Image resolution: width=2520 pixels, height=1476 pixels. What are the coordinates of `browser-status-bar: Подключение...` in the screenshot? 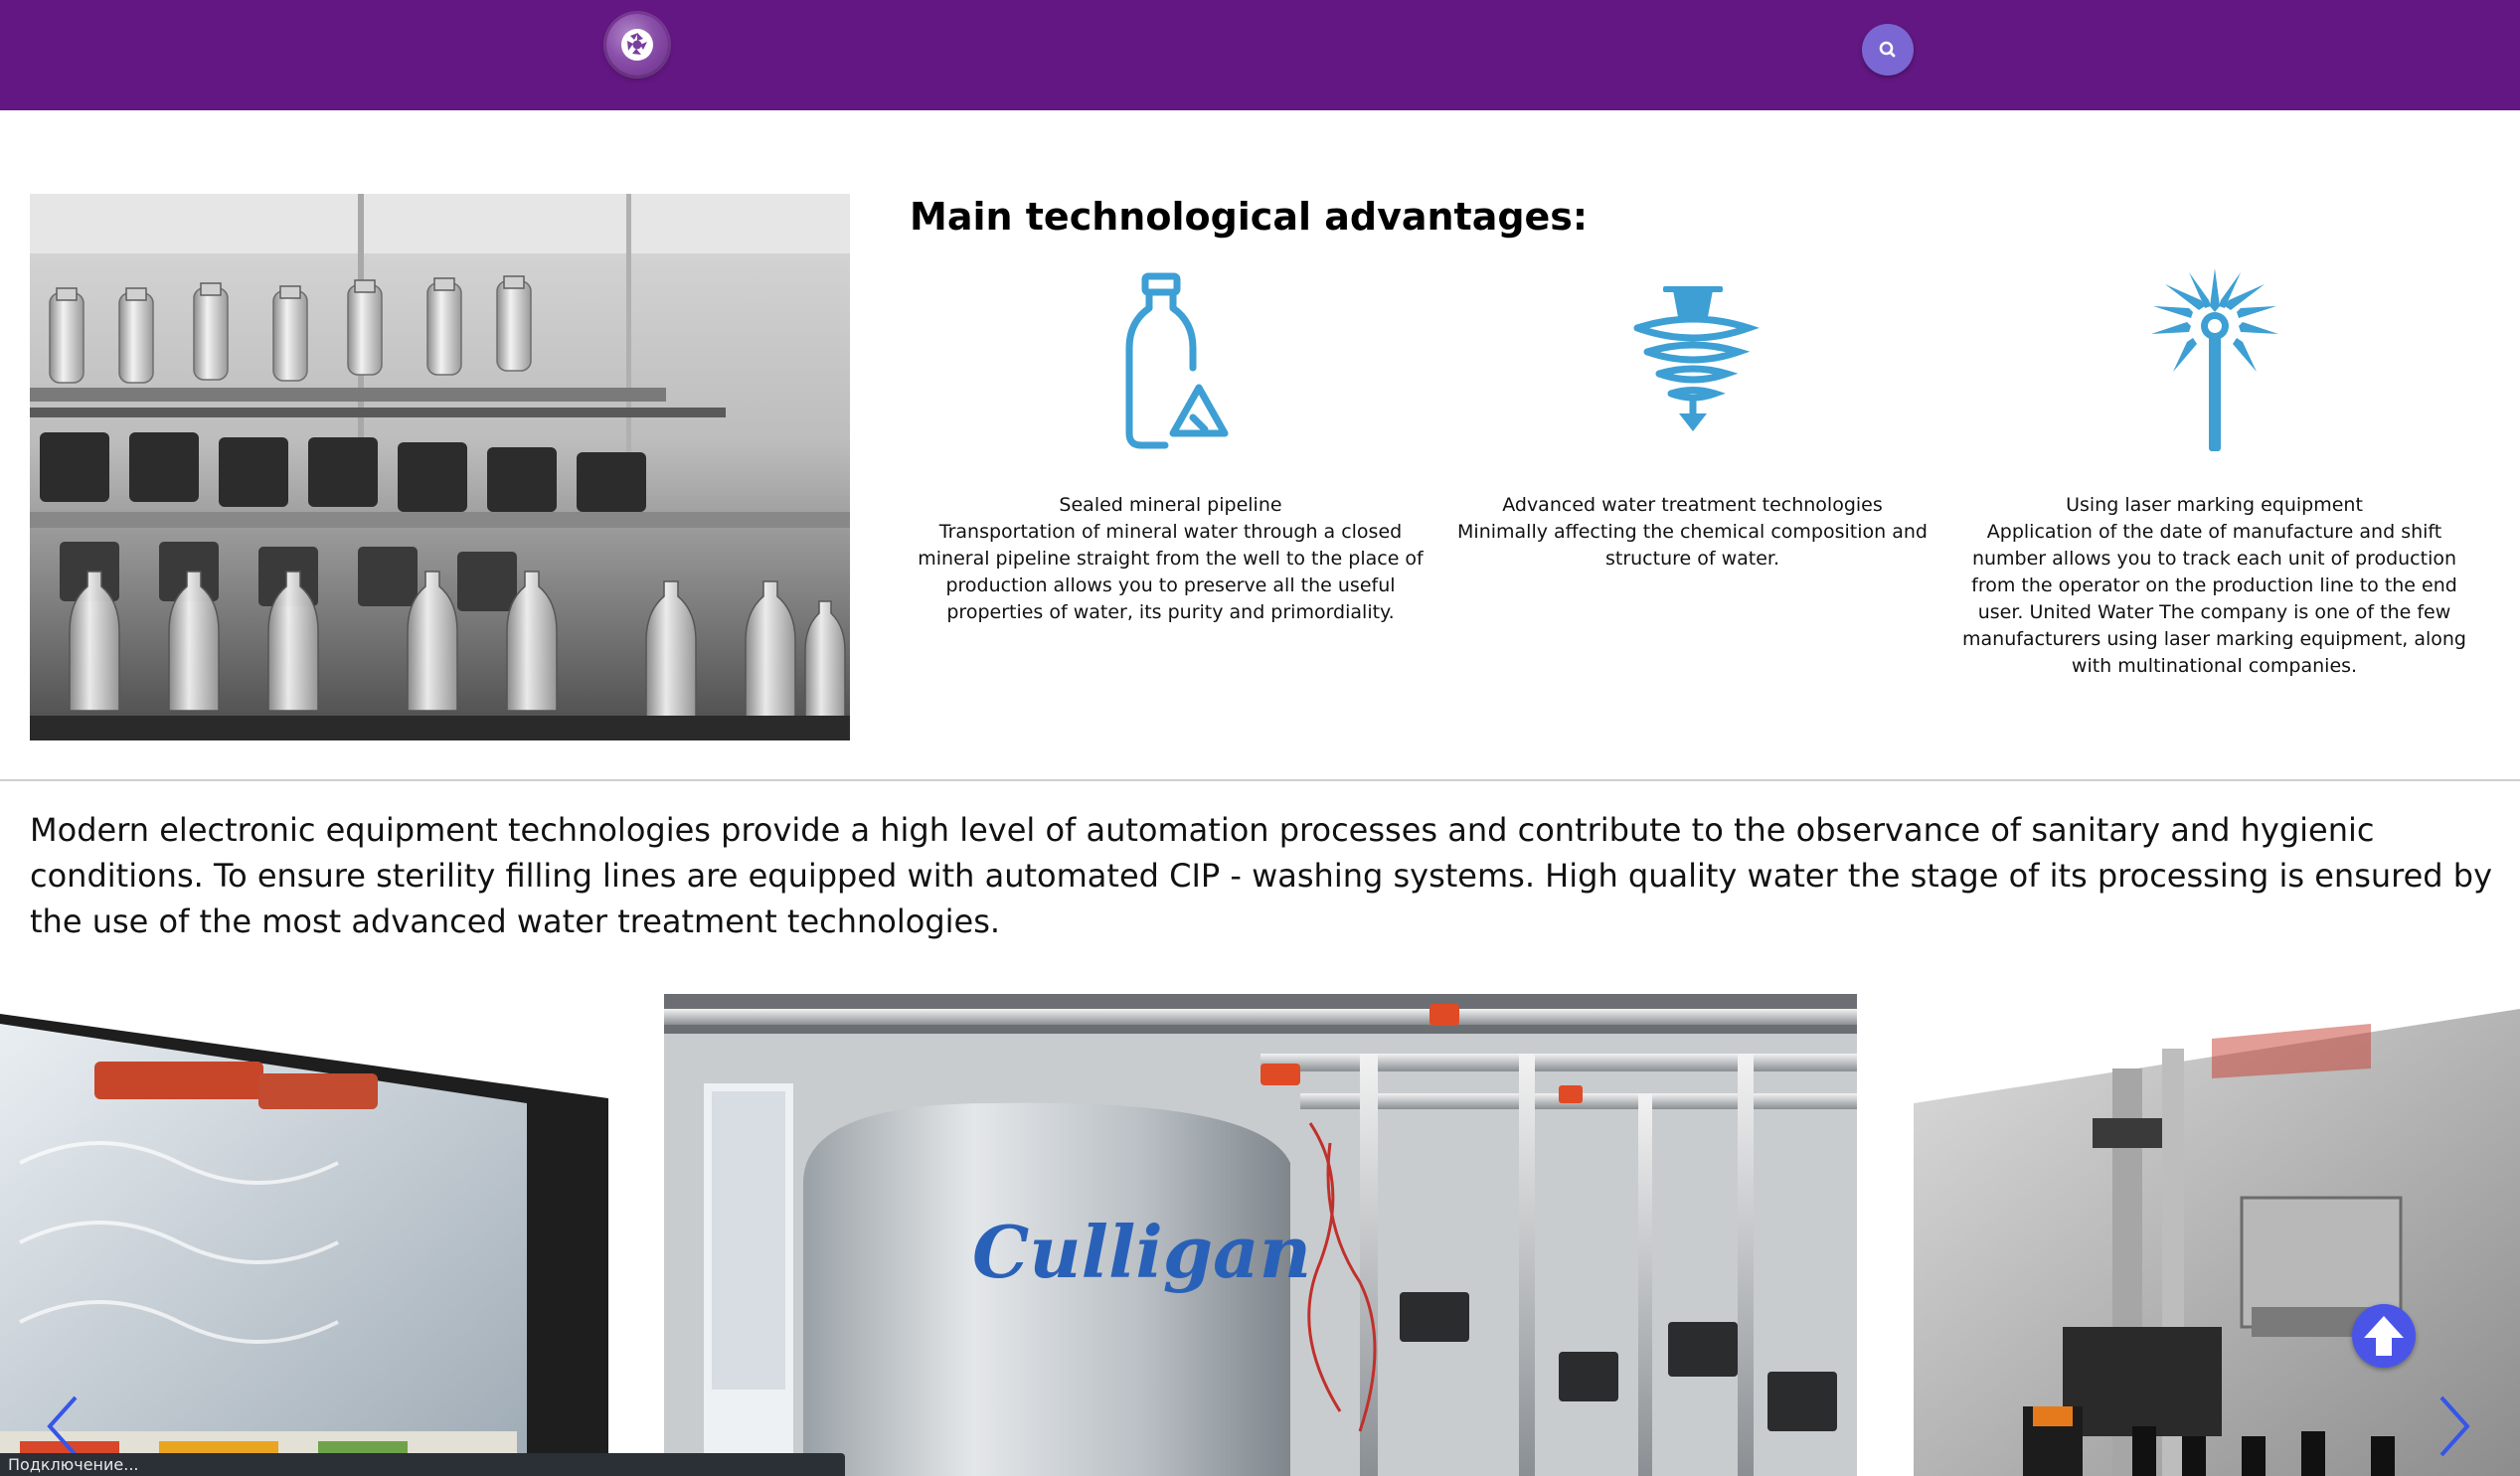 It's located at (422, 1464).